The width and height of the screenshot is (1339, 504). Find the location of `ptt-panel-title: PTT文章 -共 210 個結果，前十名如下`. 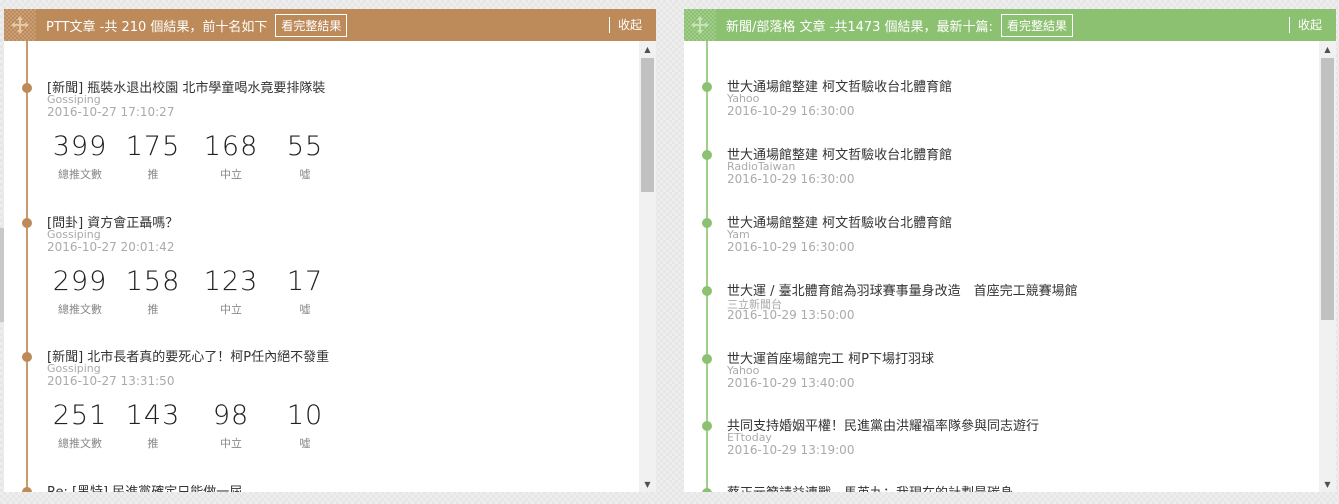

ptt-panel-title: PTT文章 -共 210 個結果，前十名如下 is located at coordinates (157, 27).